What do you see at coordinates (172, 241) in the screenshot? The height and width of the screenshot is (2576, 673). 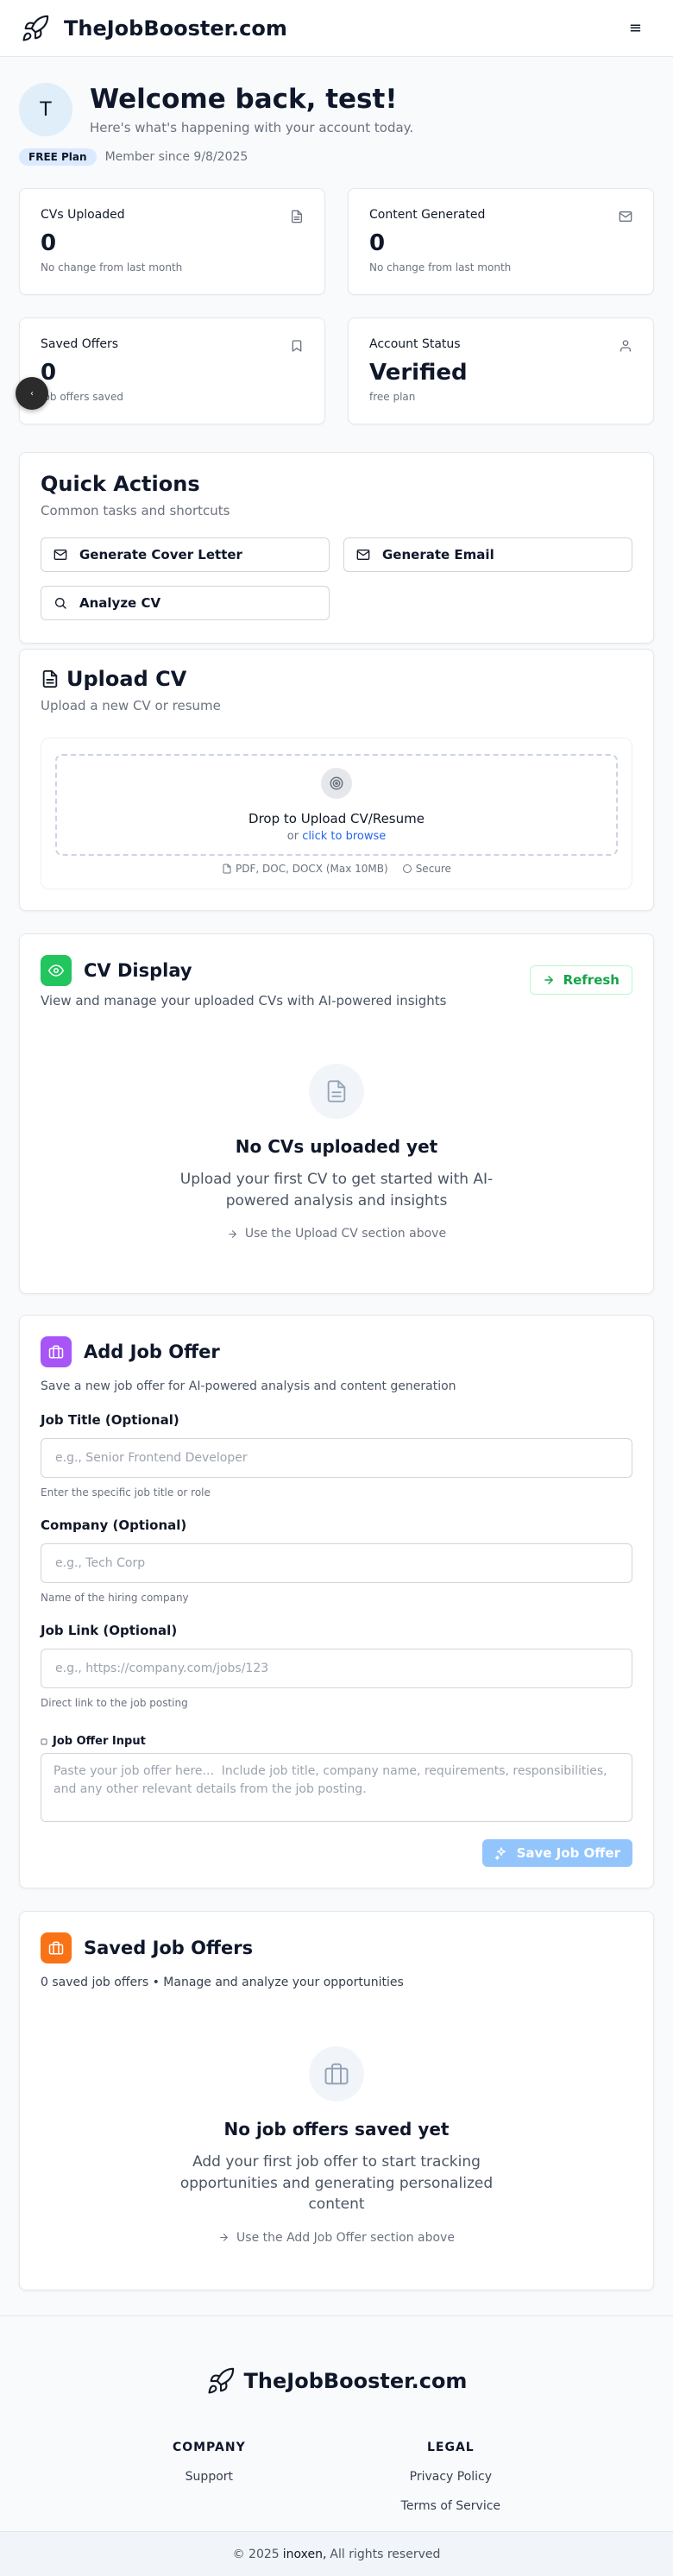 I see `stat-card-cvs-uploaded: CVs Uploaded 0 No change from last month` at bounding box center [172, 241].